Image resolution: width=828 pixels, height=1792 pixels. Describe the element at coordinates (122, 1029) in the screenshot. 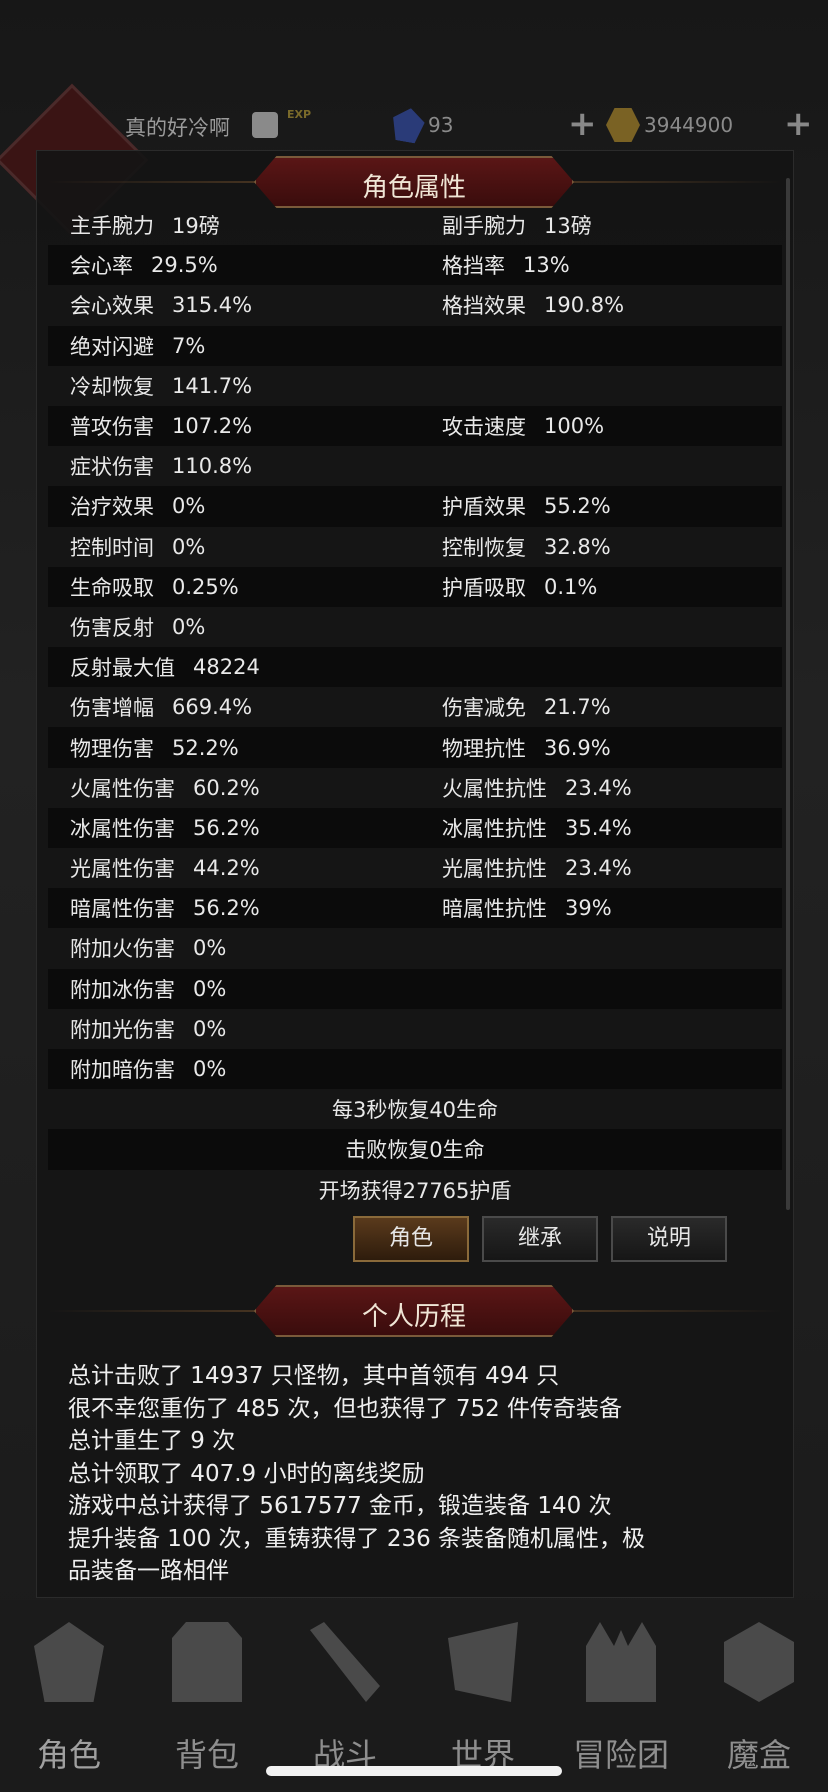

I see `attribute-label: 附加光伤害` at that location.